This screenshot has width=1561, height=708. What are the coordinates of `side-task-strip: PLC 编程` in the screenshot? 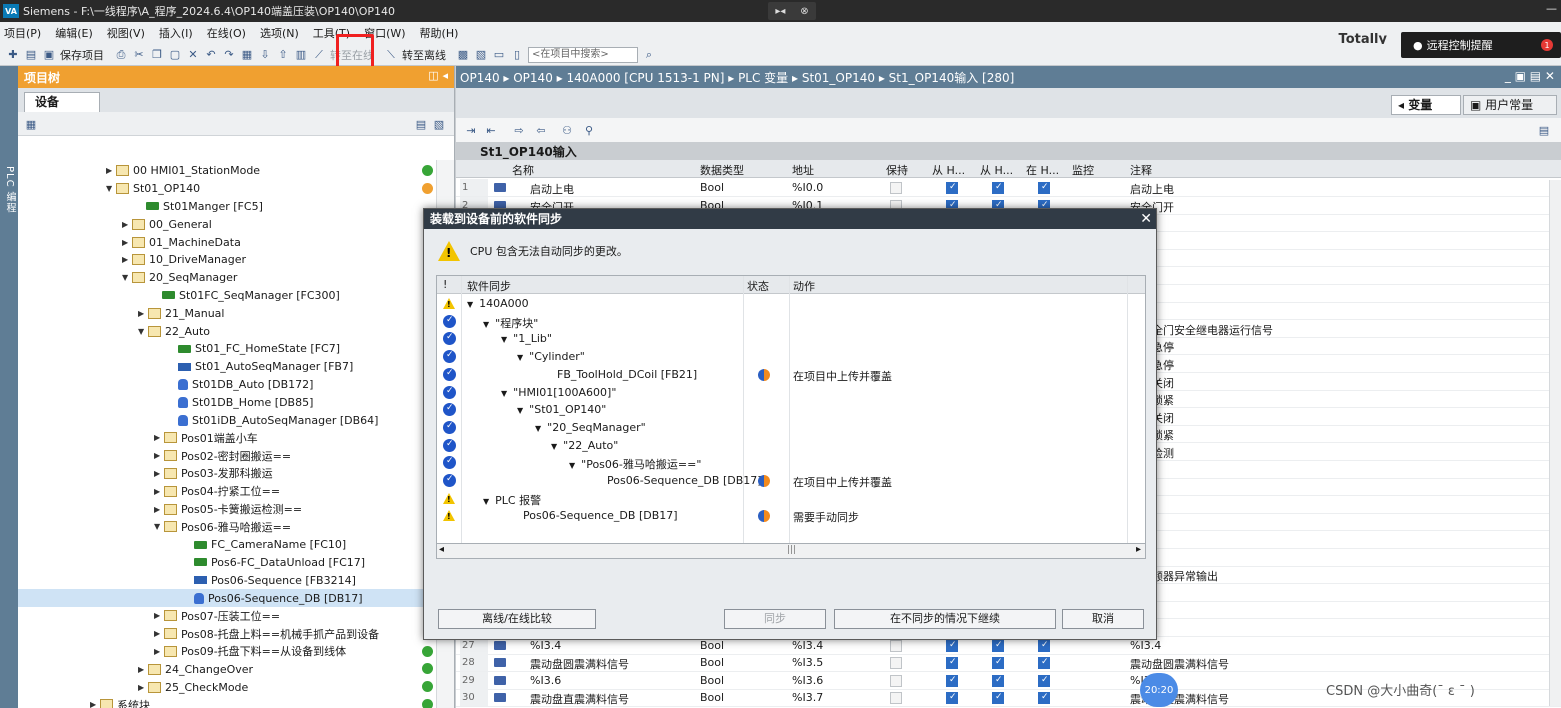 It's located at (9, 387).